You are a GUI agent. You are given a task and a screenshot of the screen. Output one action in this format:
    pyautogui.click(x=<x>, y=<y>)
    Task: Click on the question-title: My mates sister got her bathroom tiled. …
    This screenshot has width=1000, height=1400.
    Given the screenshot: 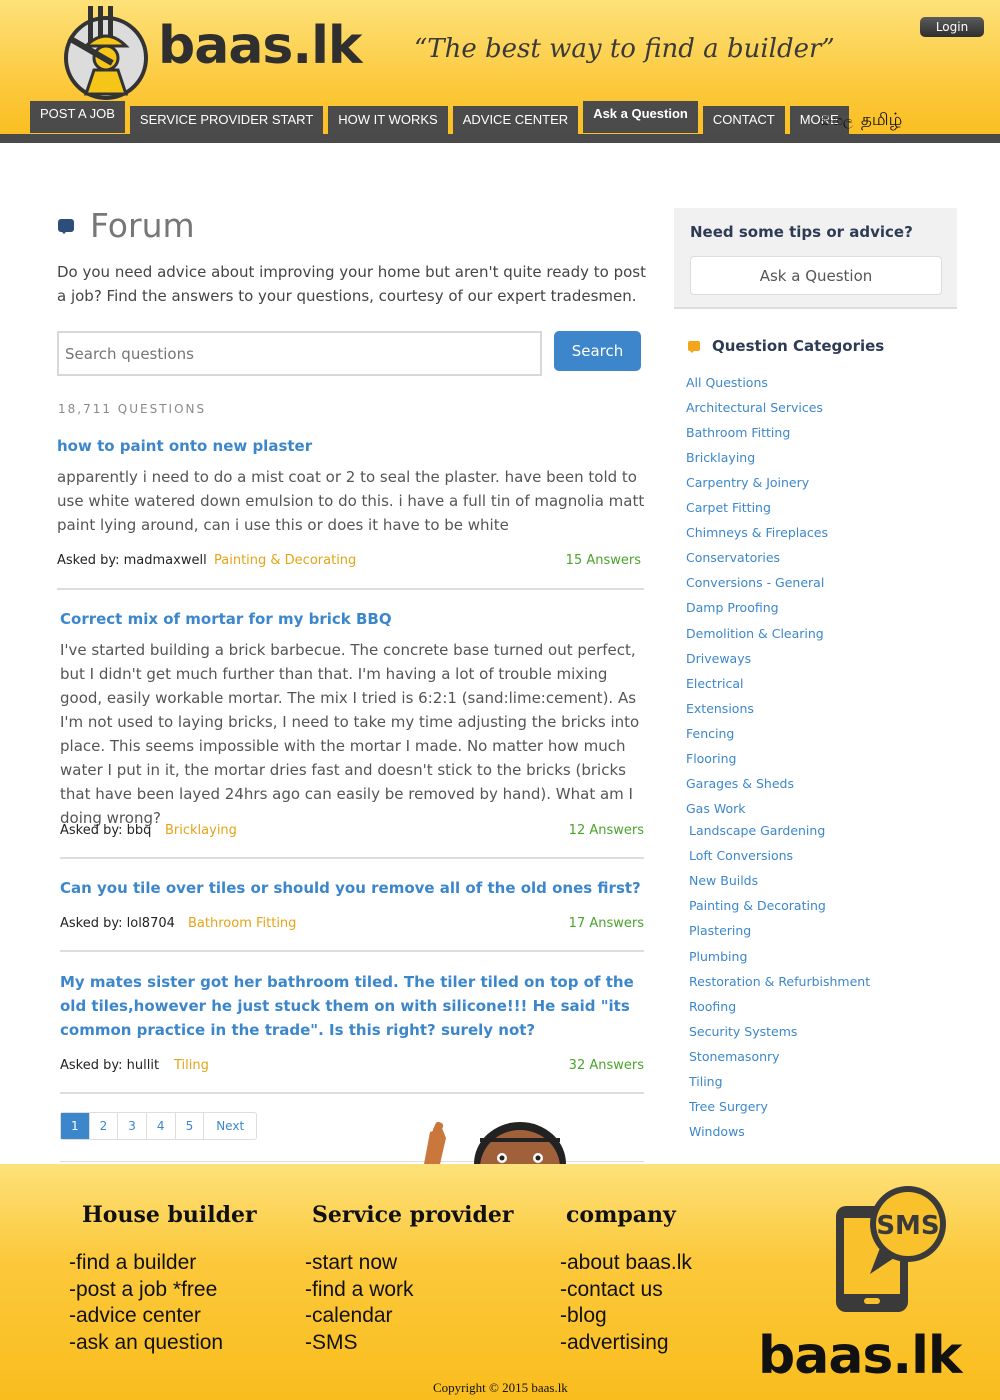 What is the action you would take?
    pyautogui.click(x=352, y=1006)
    